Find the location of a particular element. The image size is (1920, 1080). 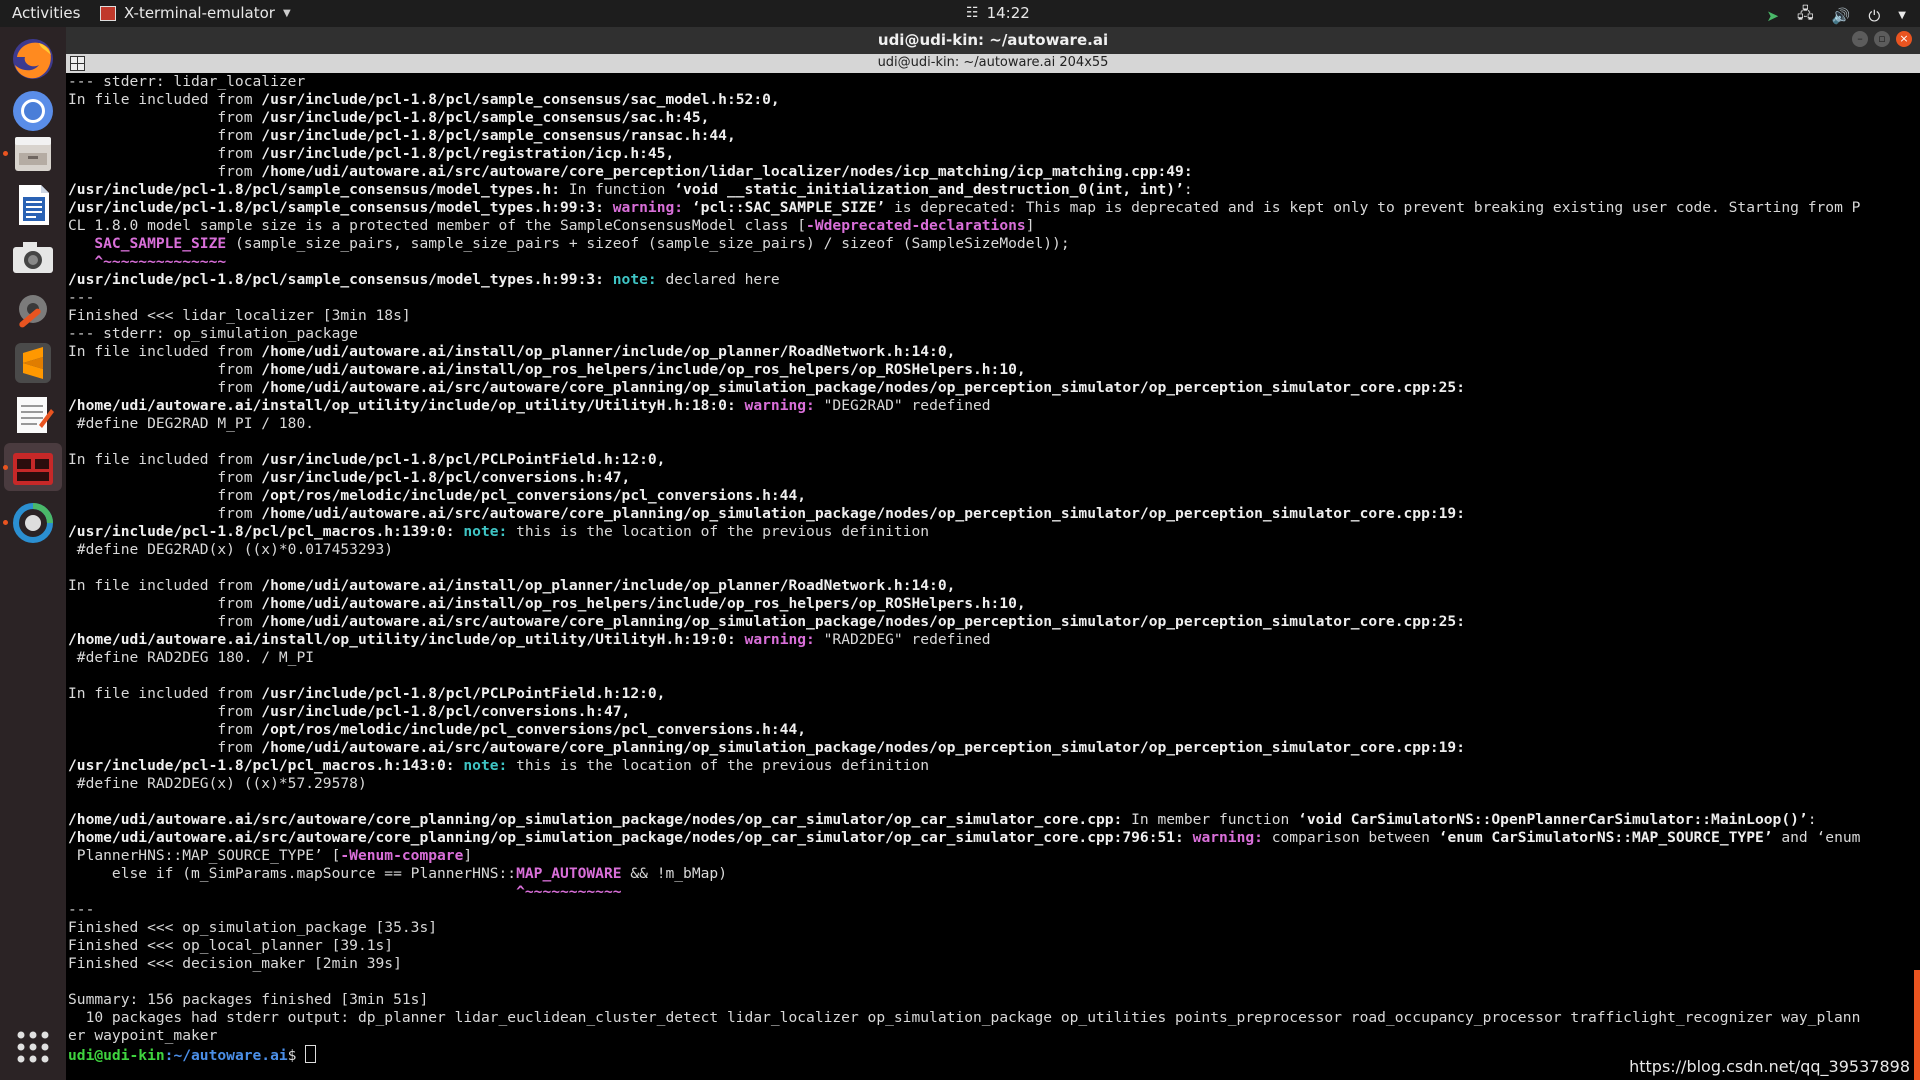

clock: ☷ 14:22 is located at coordinates (998, 13).